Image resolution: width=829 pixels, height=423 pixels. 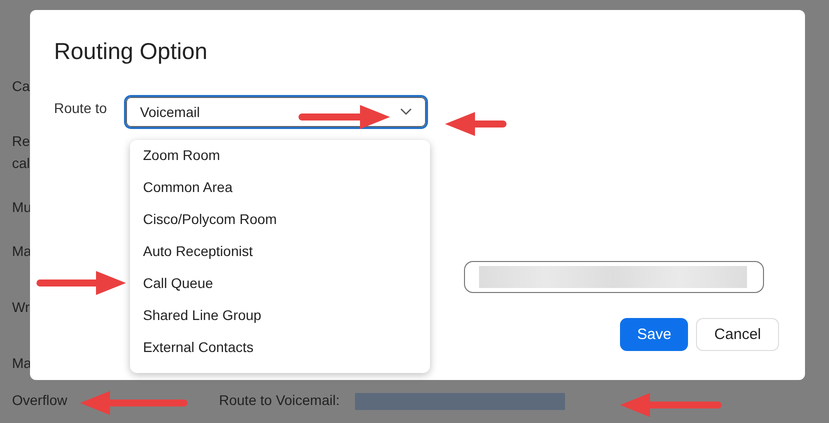 I want to click on menu-item: Common Area, so click(x=280, y=191).